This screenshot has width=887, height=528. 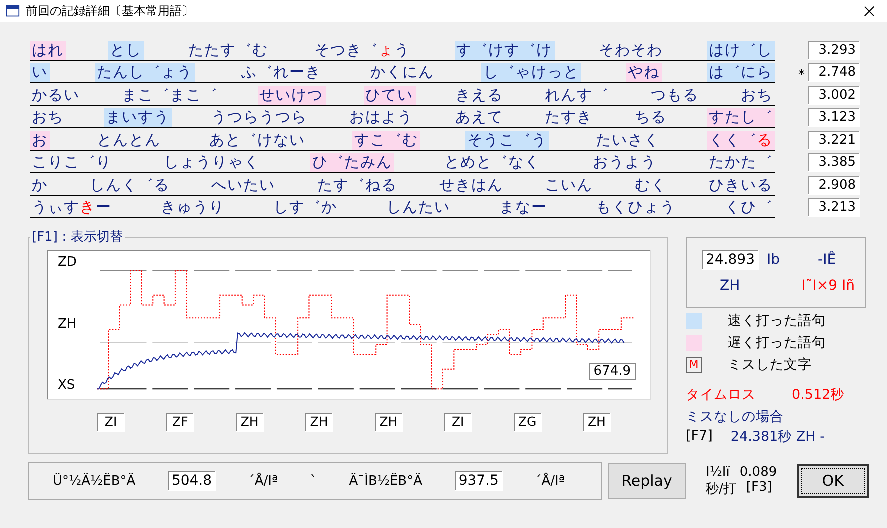 I want to click on segment-rank-field: ZG, so click(x=528, y=422).